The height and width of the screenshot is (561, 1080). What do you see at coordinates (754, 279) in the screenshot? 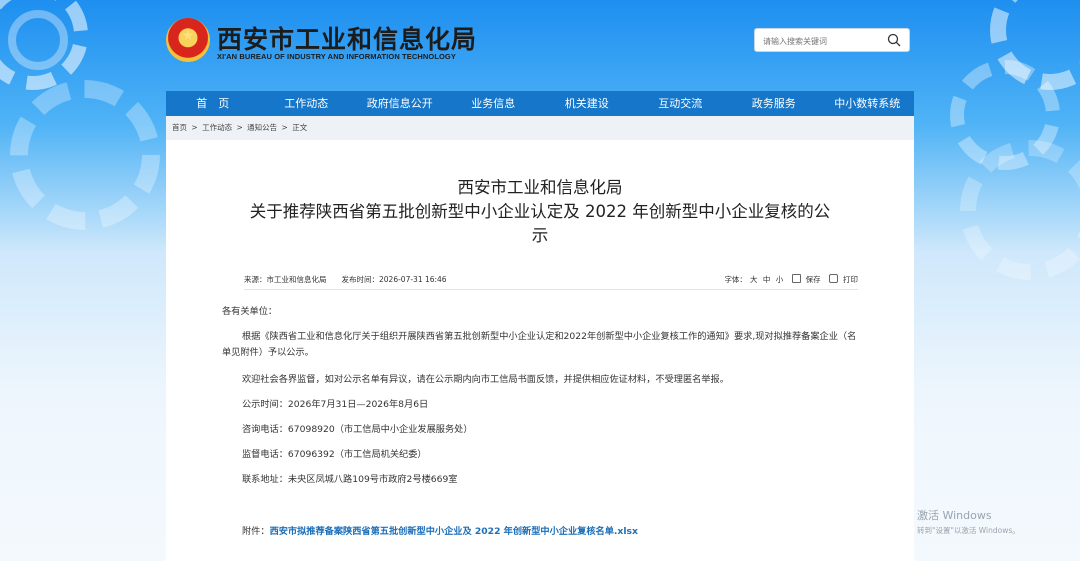
I see `font-large-button: 大` at bounding box center [754, 279].